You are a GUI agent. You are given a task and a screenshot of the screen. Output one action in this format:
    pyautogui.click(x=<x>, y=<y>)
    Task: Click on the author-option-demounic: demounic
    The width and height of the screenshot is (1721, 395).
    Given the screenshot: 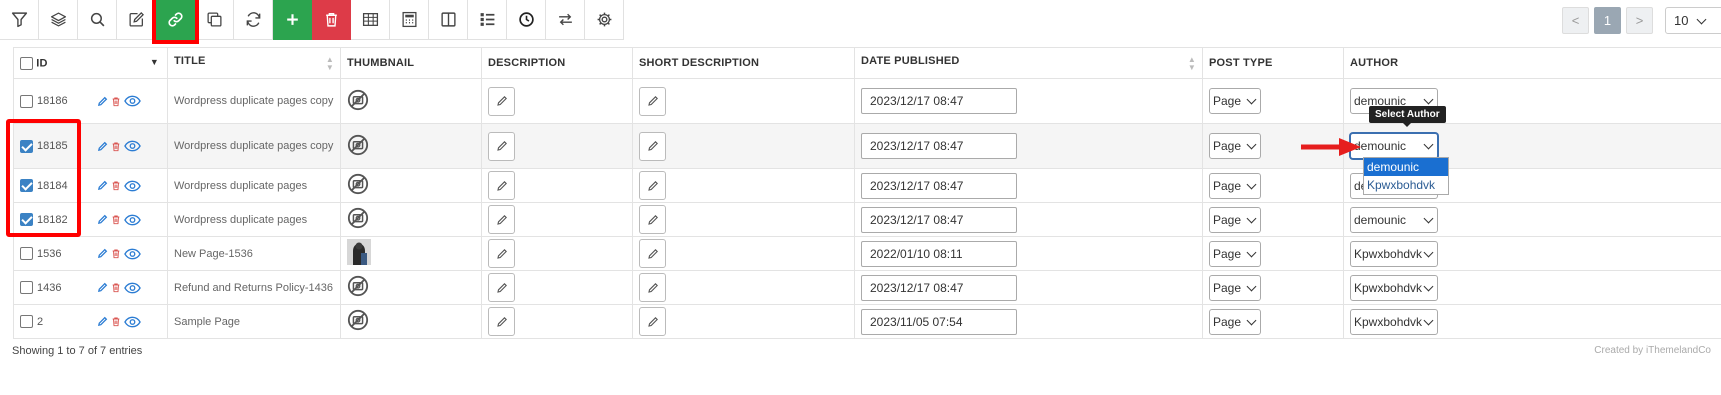 What is the action you would take?
    pyautogui.click(x=1406, y=167)
    